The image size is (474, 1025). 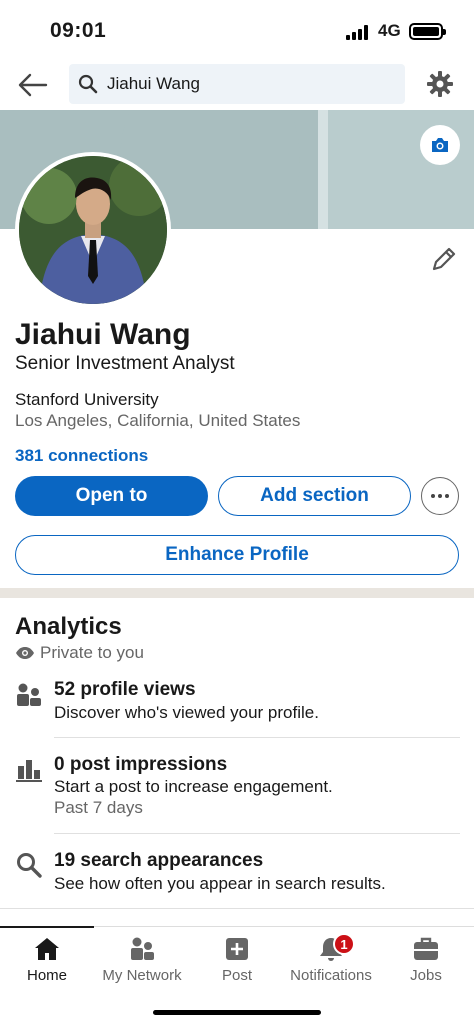 I want to click on analytics-item-subtitle: Start a post to increase engagement., so click(x=193, y=786).